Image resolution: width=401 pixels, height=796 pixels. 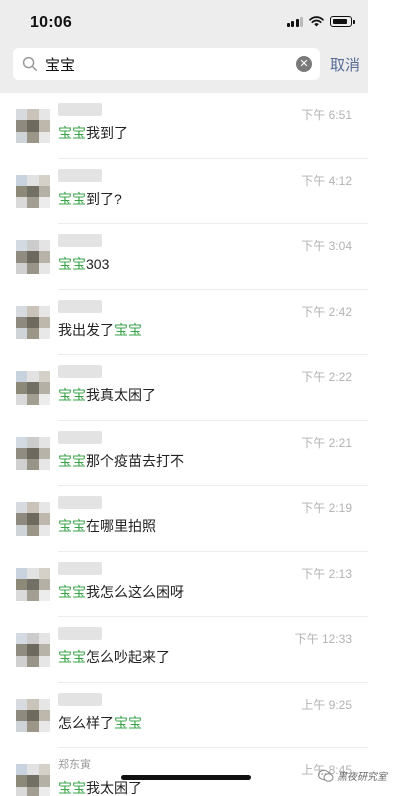 What do you see at coordinates (326, 377) in the screenshot?
I see `message-time: 下午 2:22` at bounding box center [326, 377].